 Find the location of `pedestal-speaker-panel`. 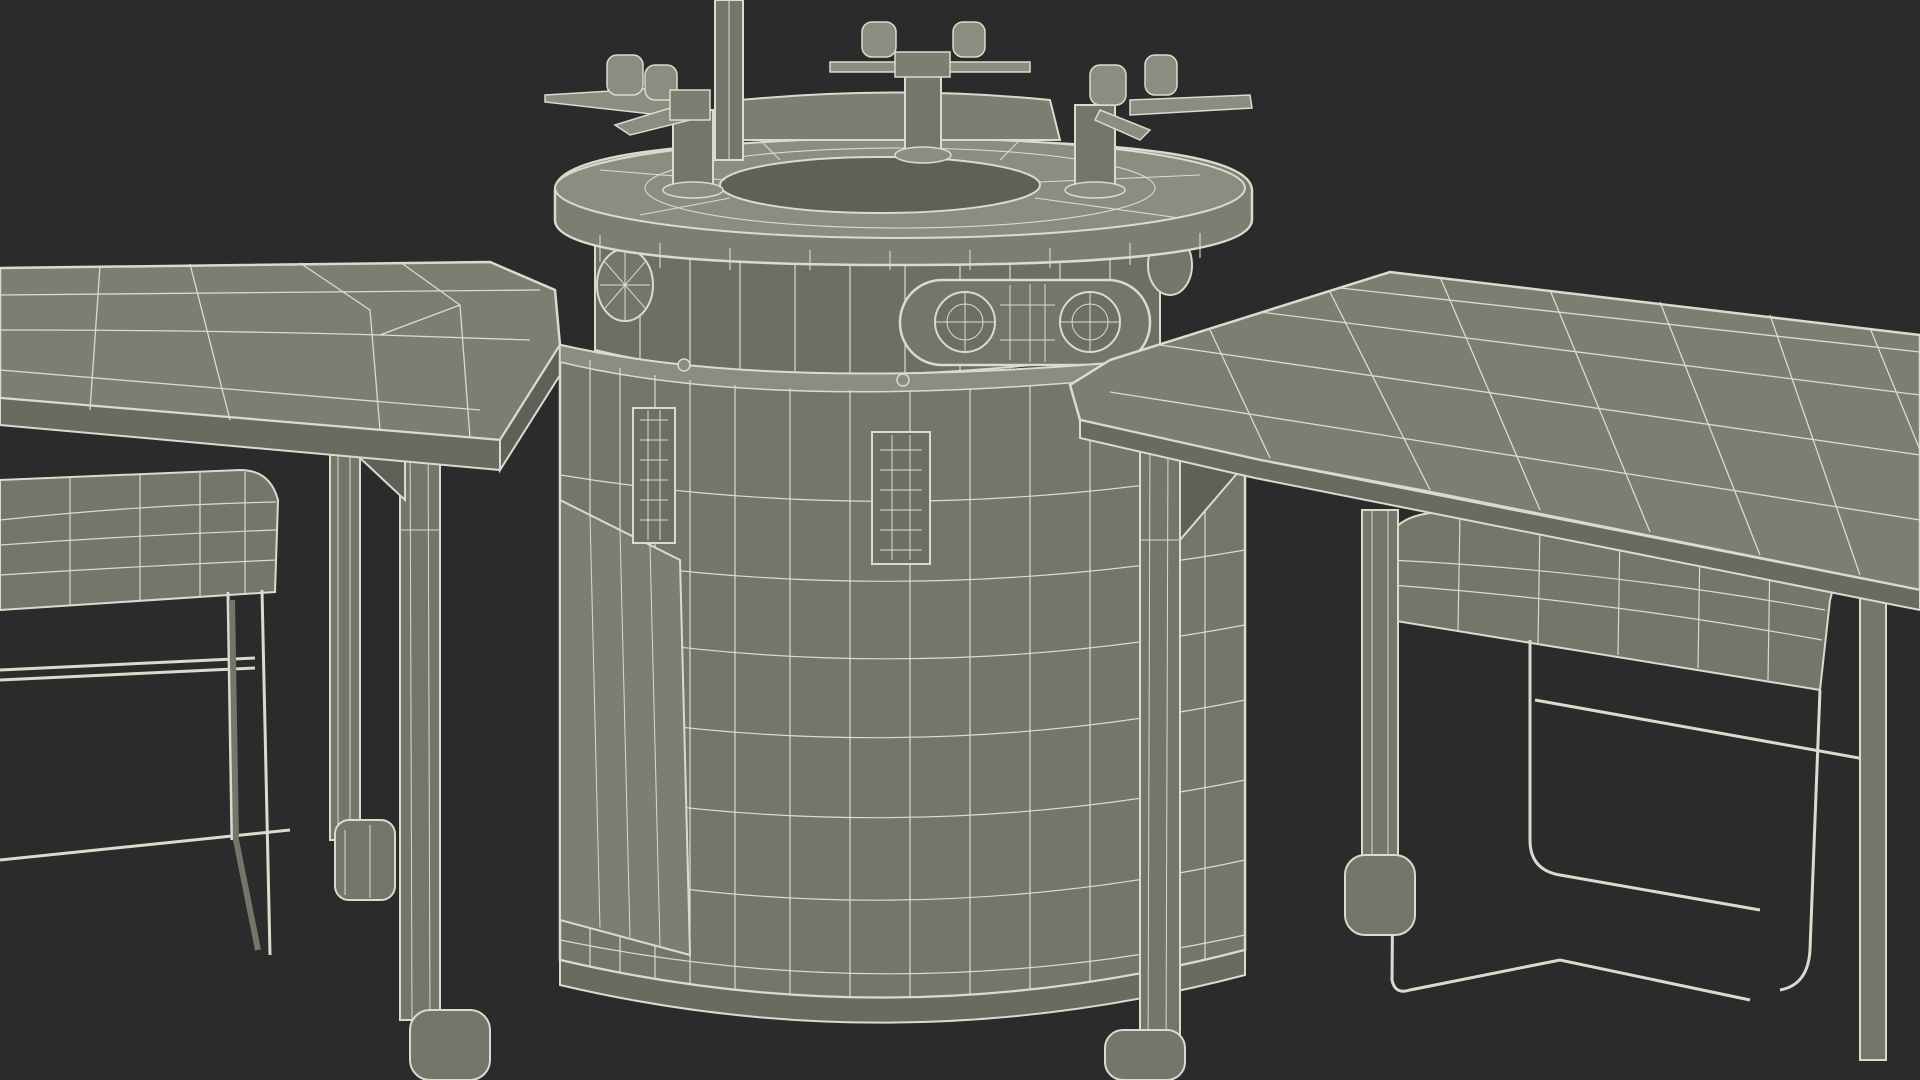

pedestal-speaker-panel is located at coordinates (1025, 322).